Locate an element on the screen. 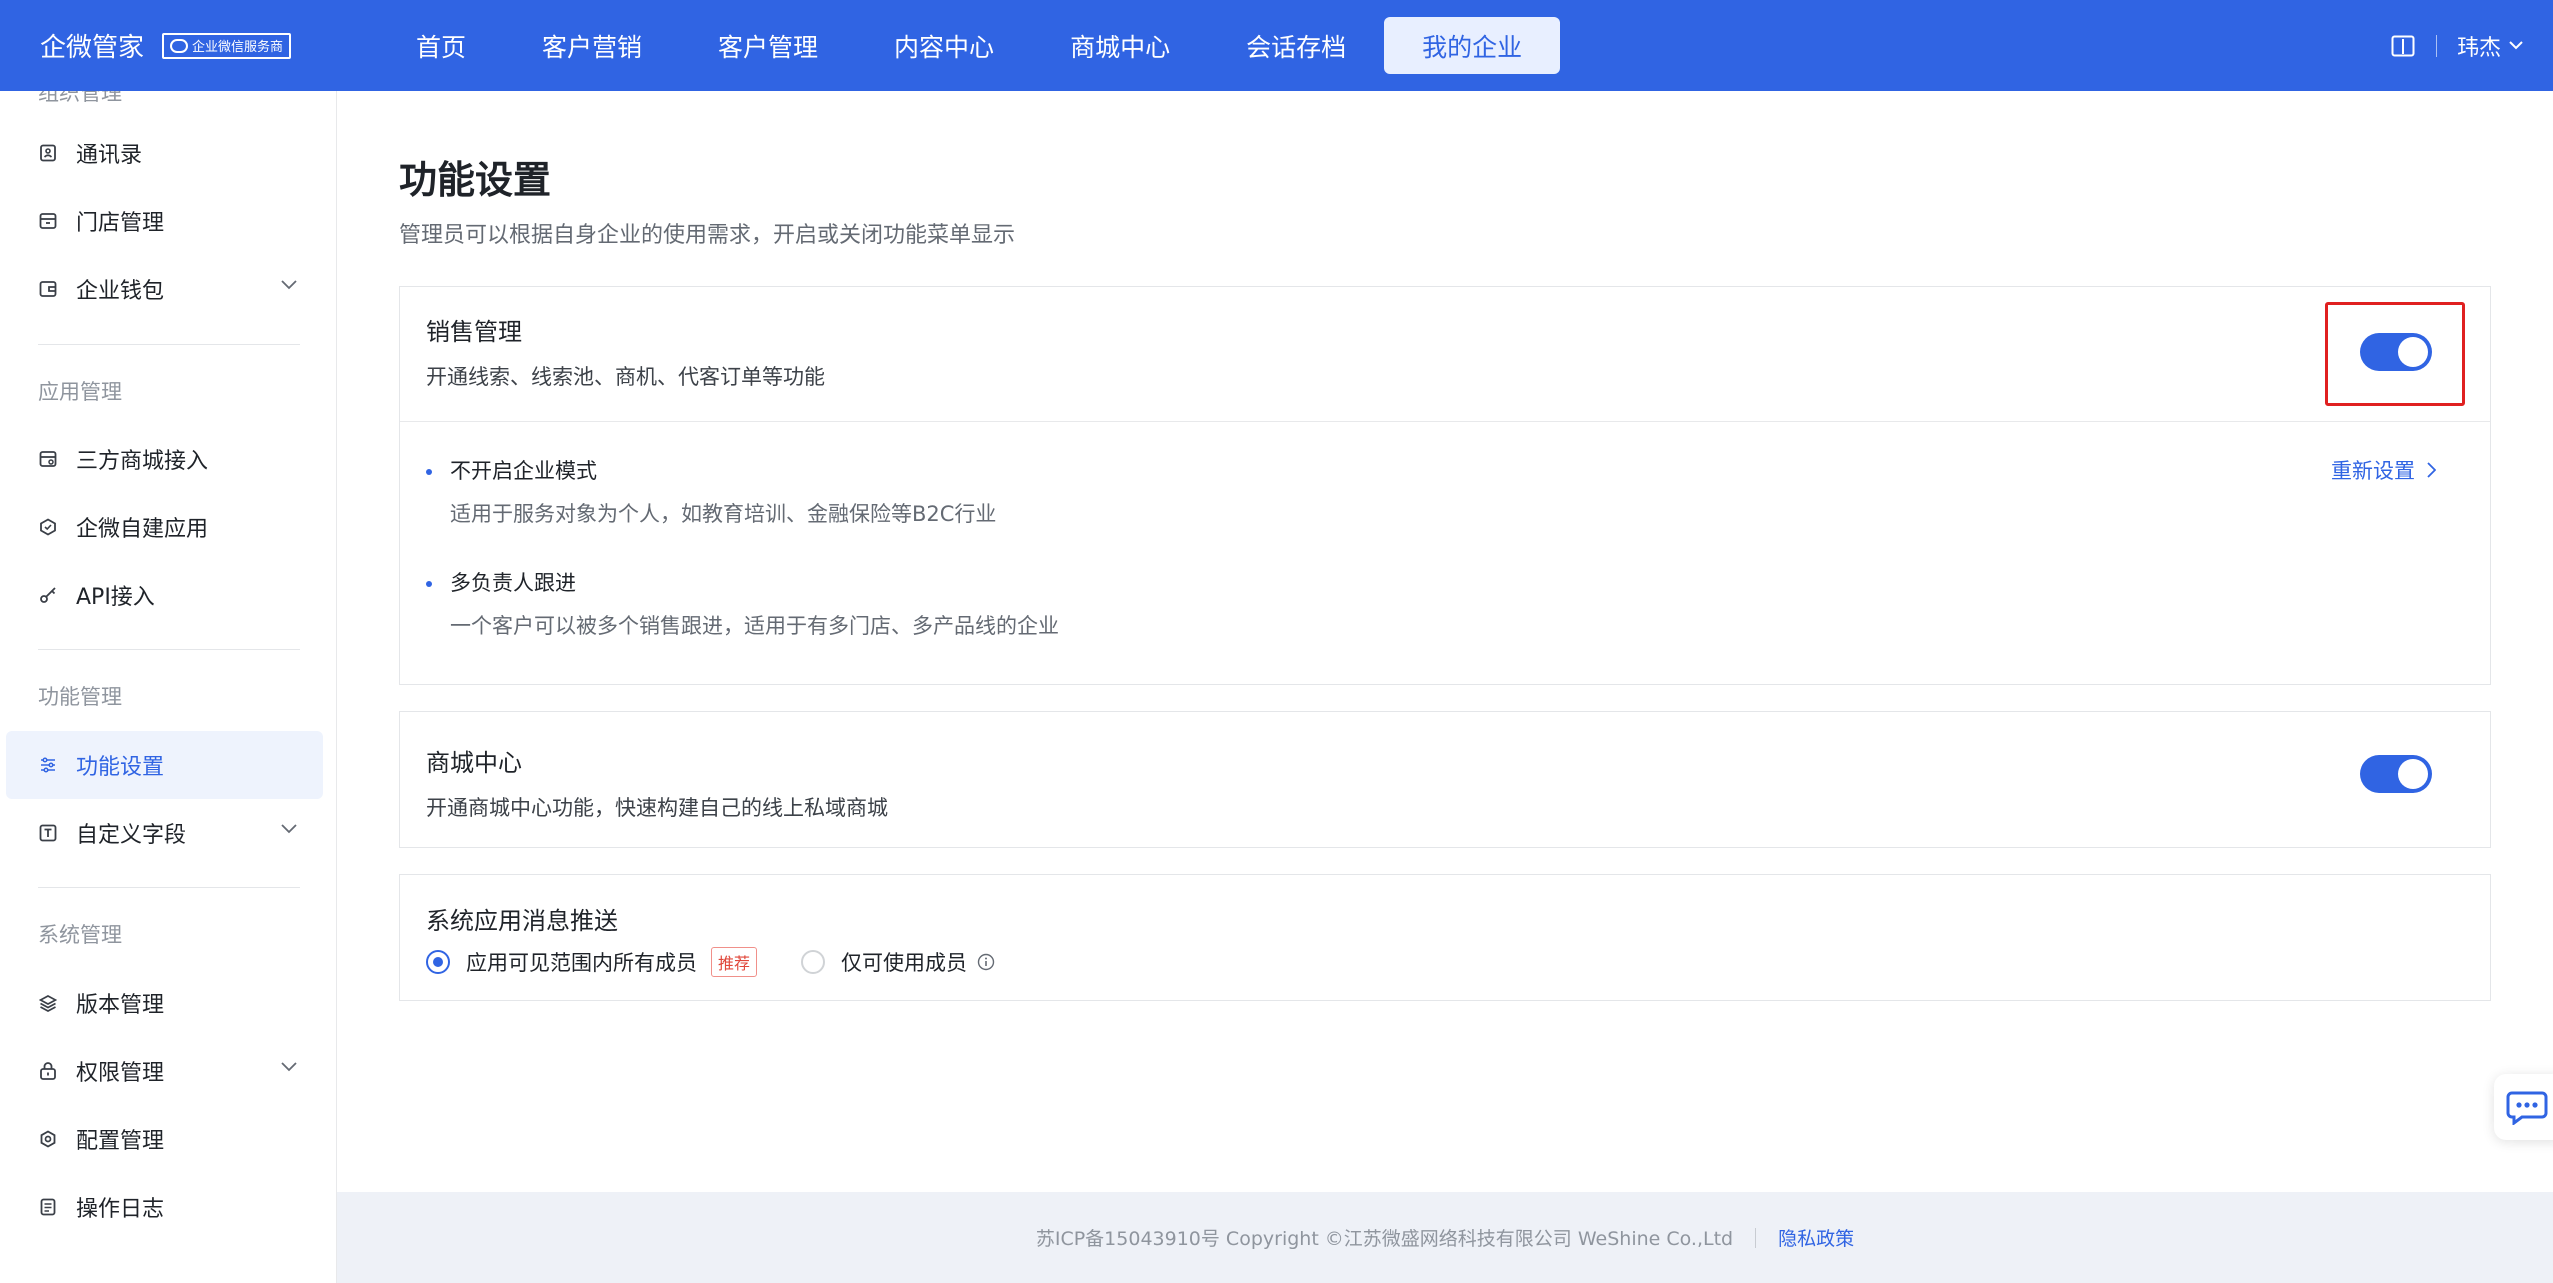 The height and width of the screenshot is (1283, 2553). sidebar-item-custom-app: 企微自建应用 is located at coordinates (164, 527).